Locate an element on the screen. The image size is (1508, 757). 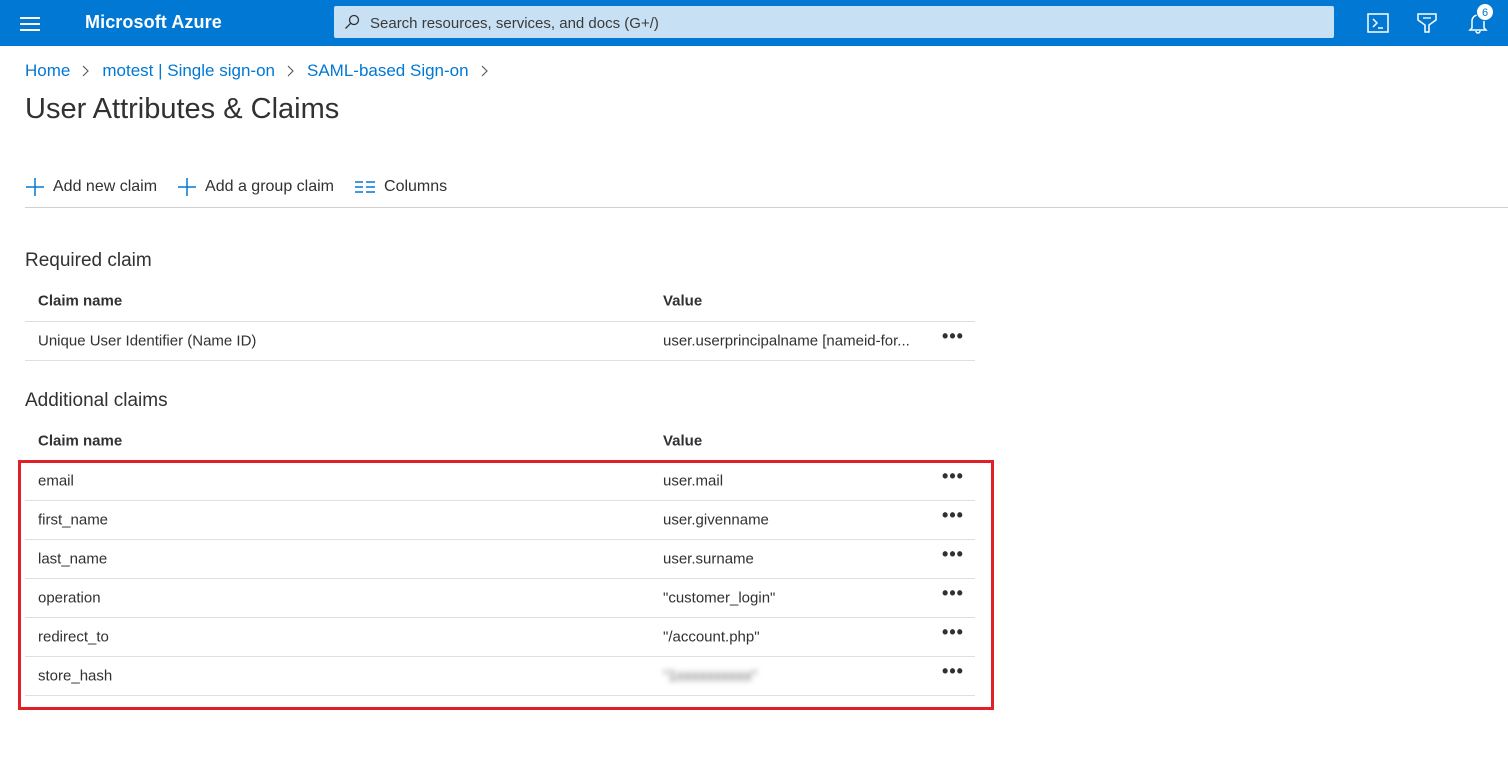
command-bar: Add new claim Add a group claim Columns is located at coordinates (246, 187).